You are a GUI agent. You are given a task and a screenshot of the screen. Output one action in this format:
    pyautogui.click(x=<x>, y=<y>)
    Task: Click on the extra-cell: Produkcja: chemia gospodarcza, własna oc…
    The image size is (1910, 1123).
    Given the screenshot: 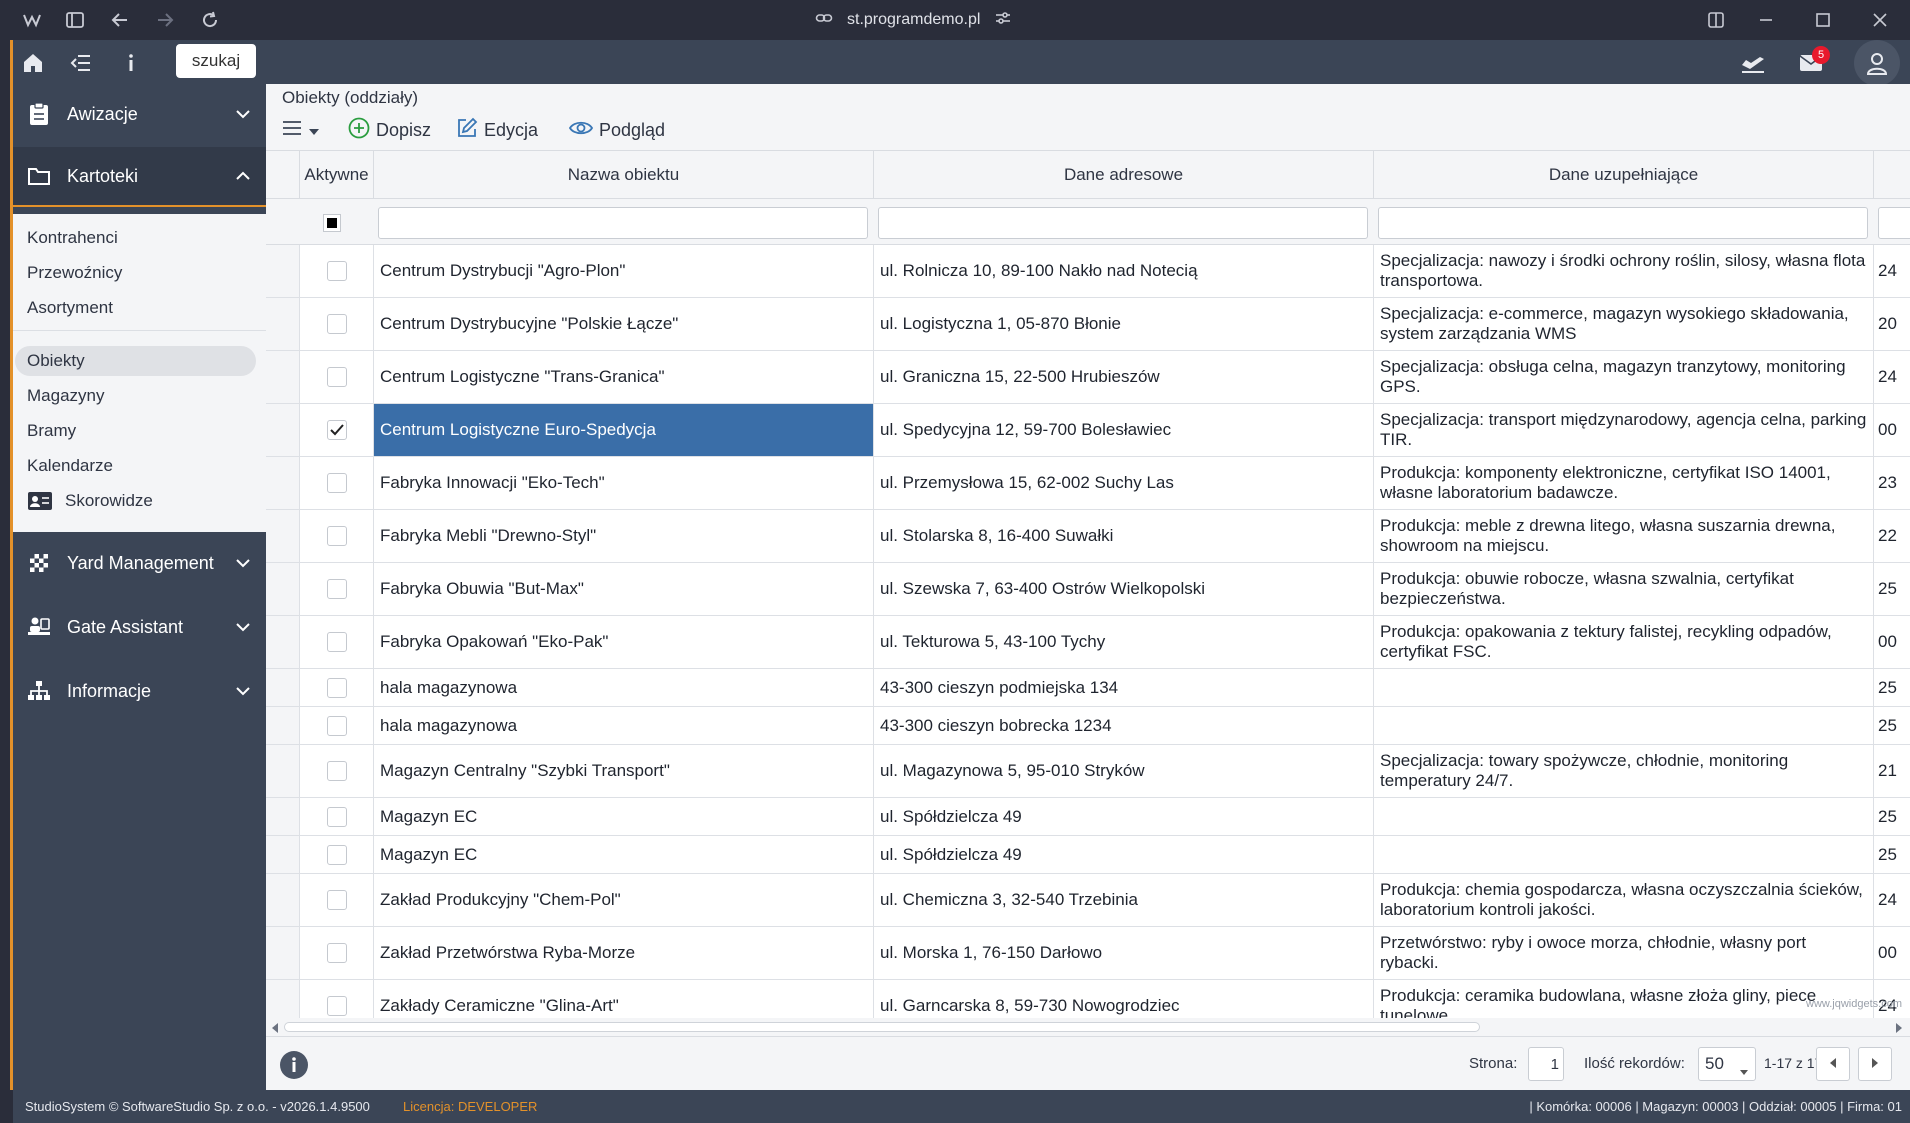 What is the action you would take?
    pyautogui.click(x=1624, y=900)
    